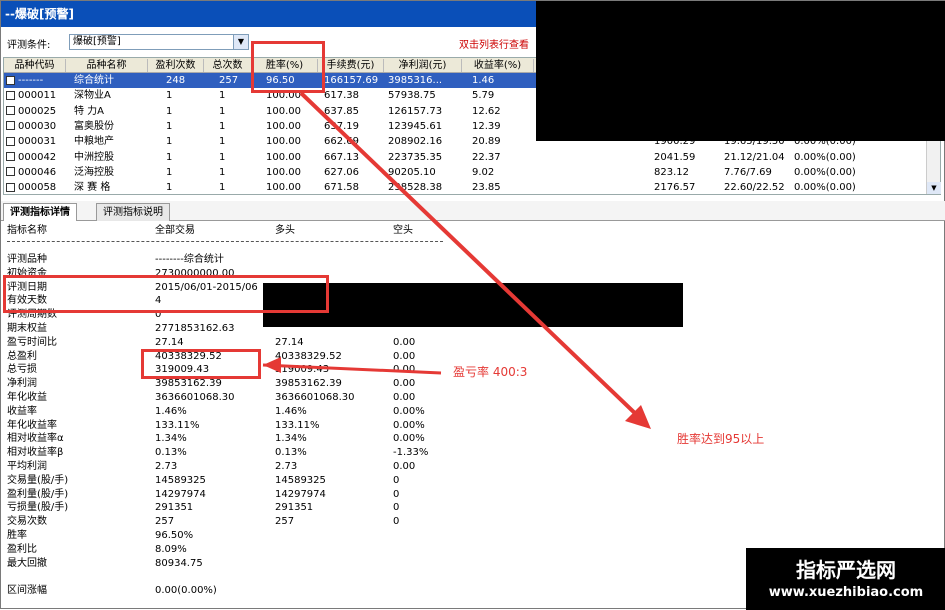  What do you see at coordinates (415, 188) in the screenshot?
I see `cell-profit: 238528.38` at bounding box center [415, 188].